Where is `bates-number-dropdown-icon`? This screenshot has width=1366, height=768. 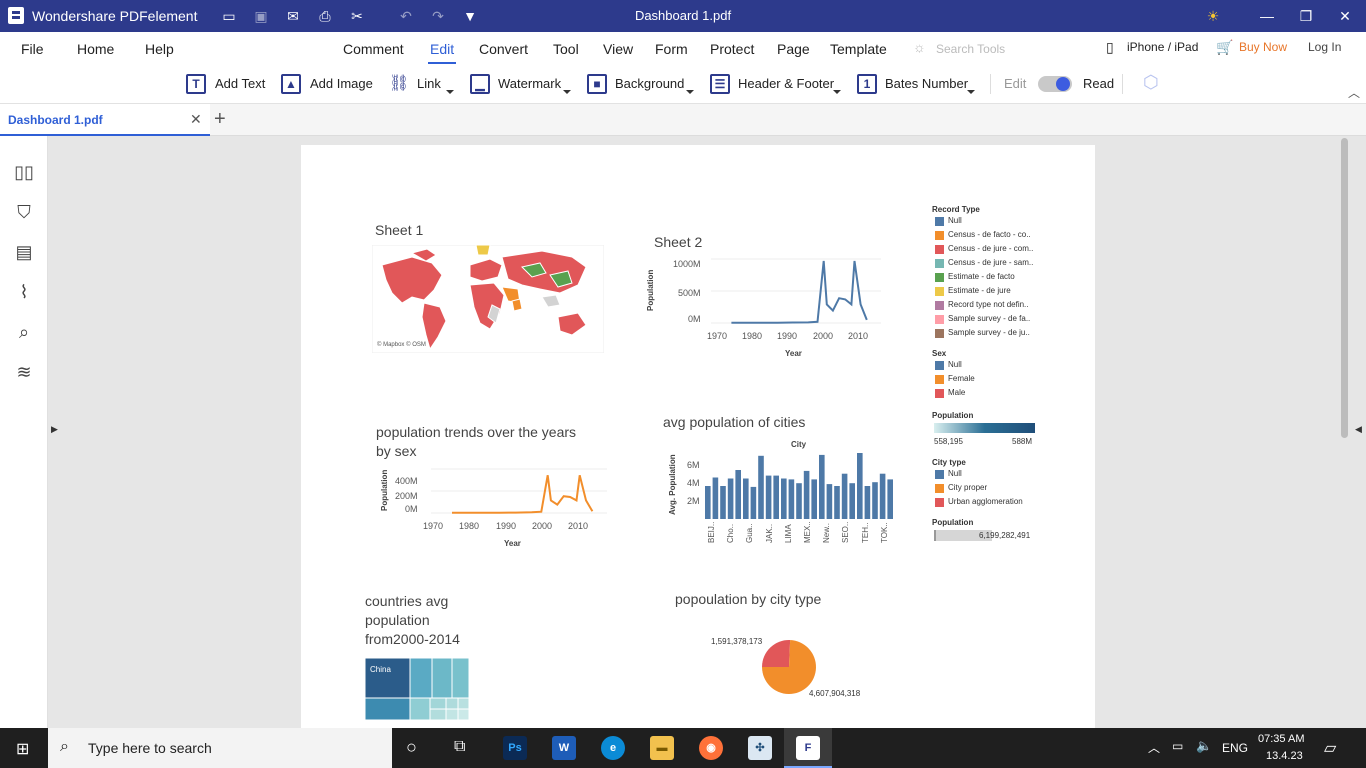
bates-number-dropdown-icon is located at coordinates (971, 92).